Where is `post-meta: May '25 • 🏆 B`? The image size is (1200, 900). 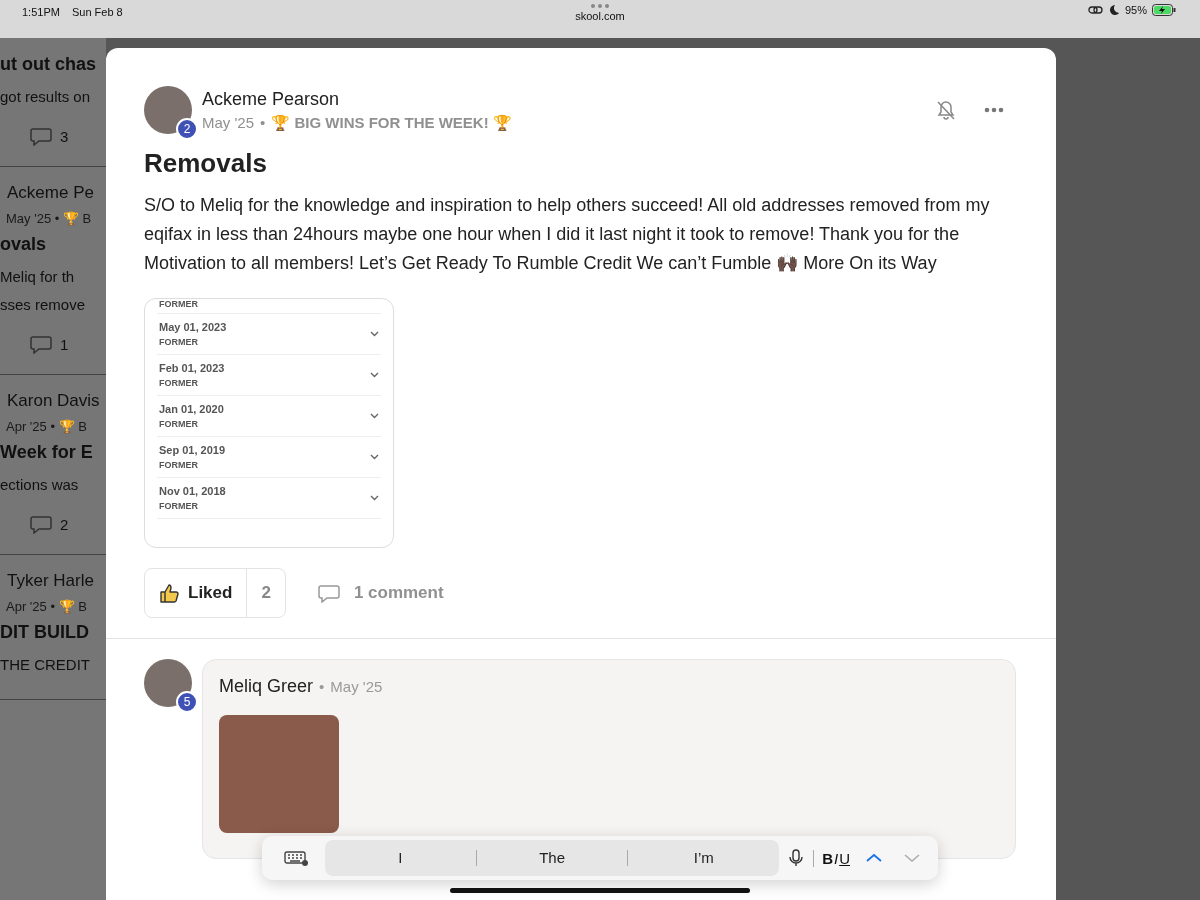
post-meta: May '25 • 🏆 B is located at coordinates (49, 218).